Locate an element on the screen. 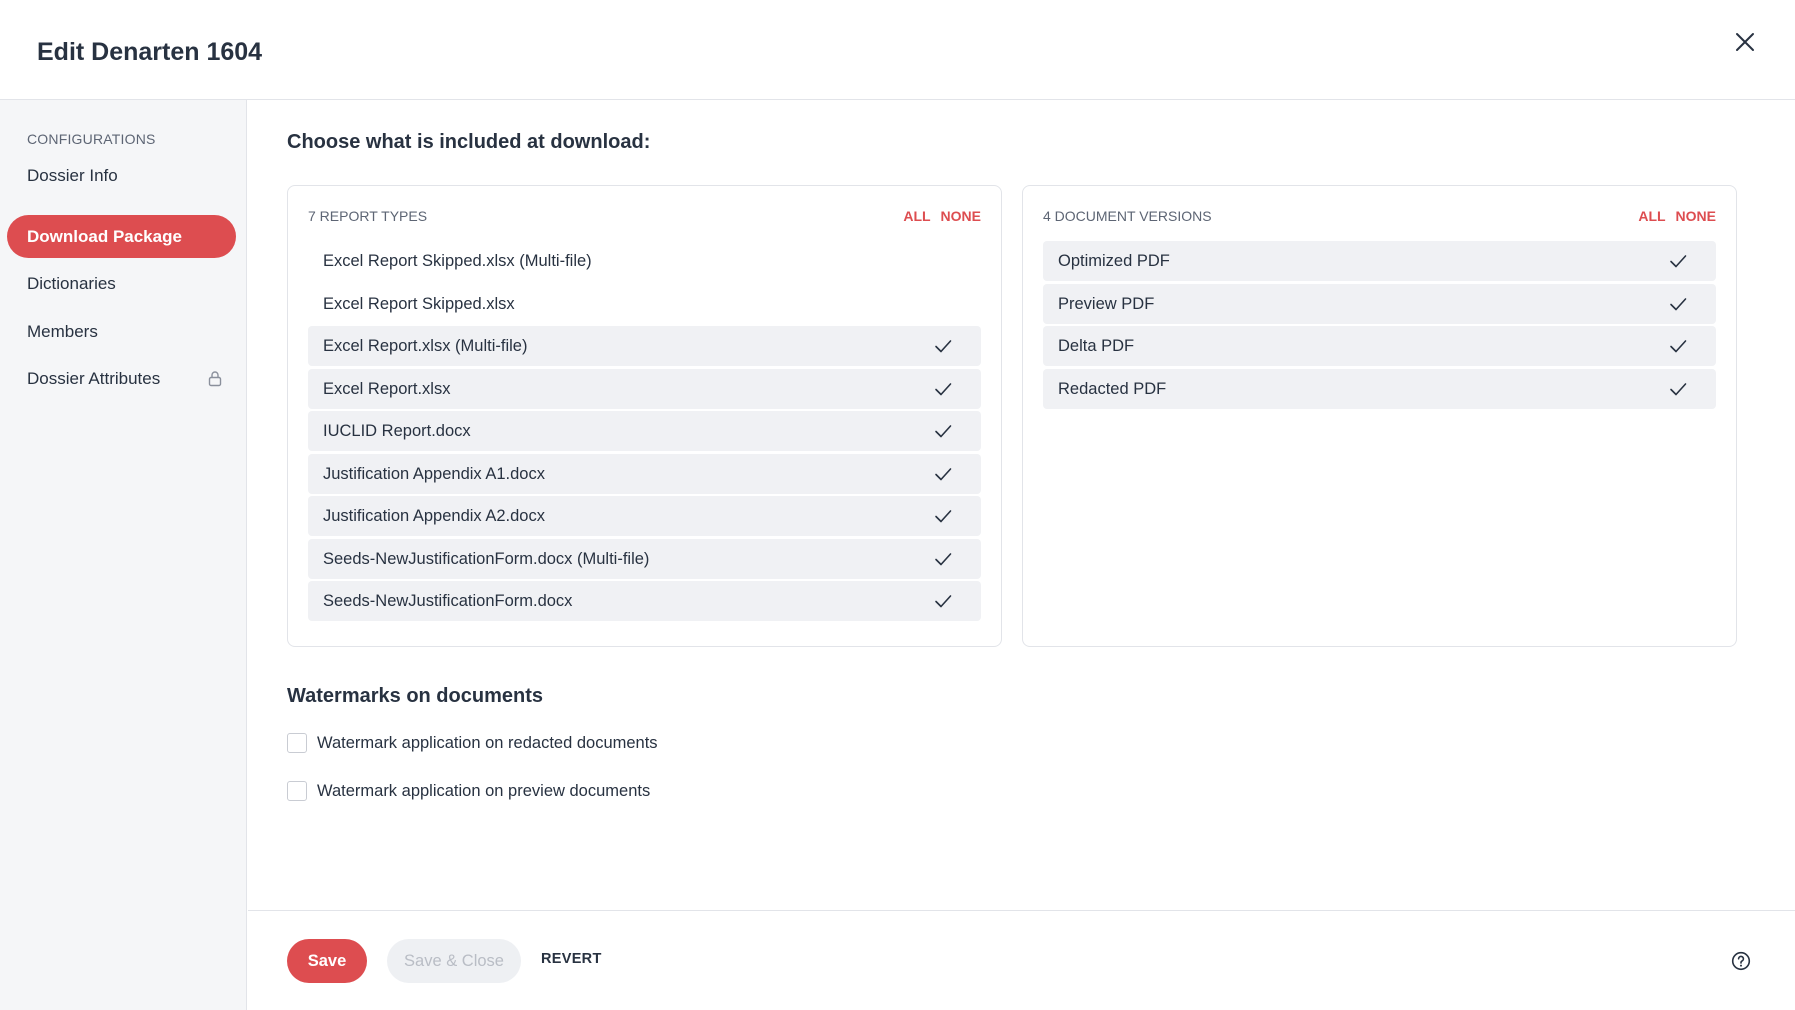  list-item-label: Excel Report Skipped.xlsx is located at coordinates (419, 303).